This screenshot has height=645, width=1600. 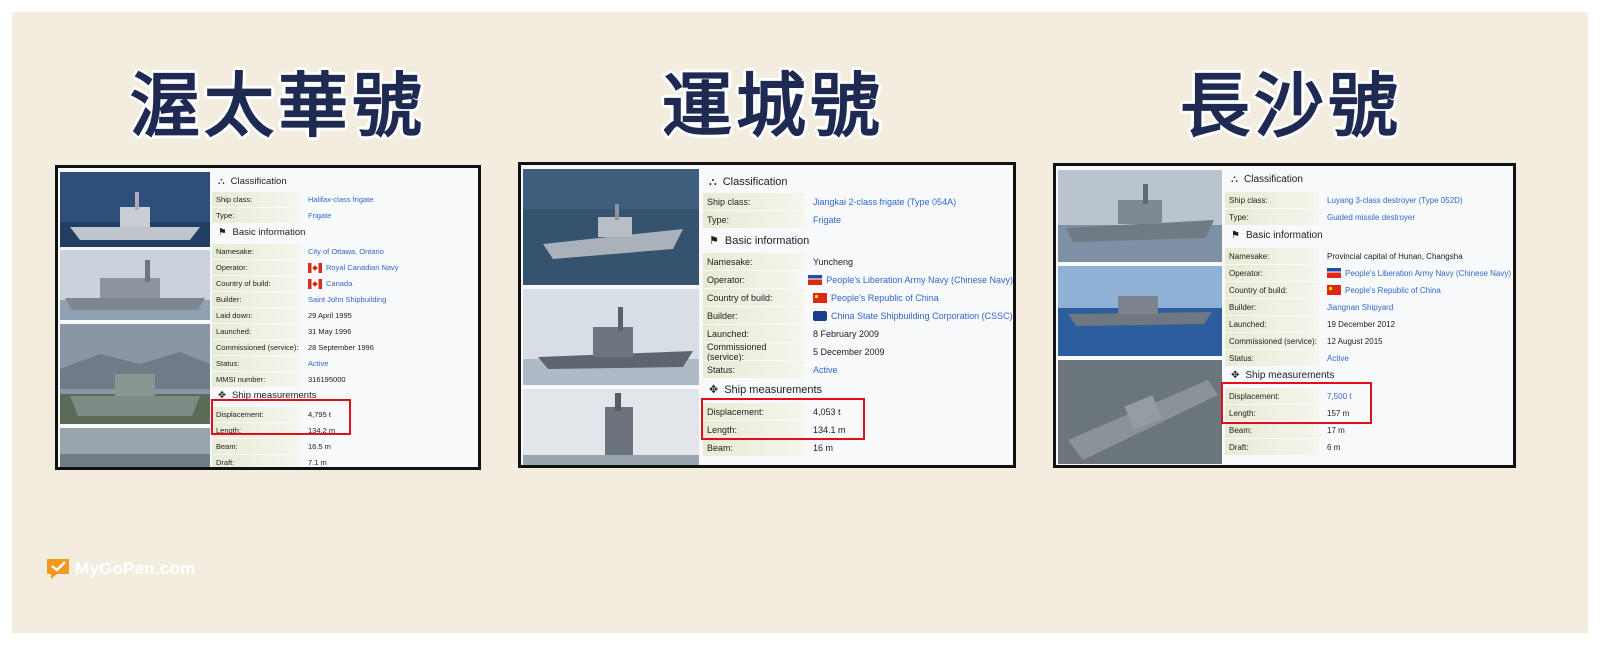 What do you see at coordinates (336, 199) in the screenshot?
I see `ship-class-link: Halifax-class frigate` at bounding box center [336, 199].